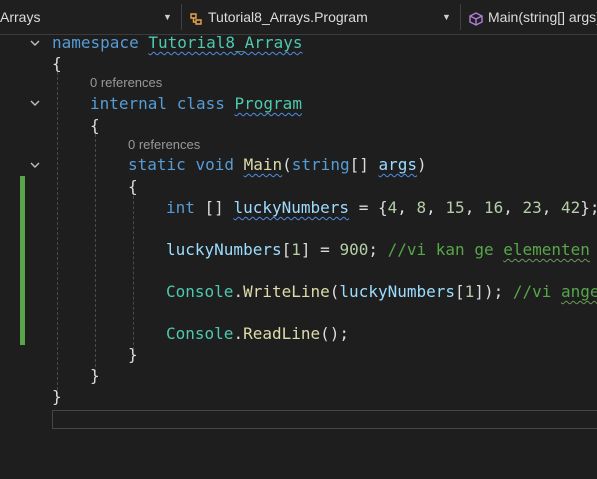 The width and height of the screenshot is (597, 479). I want to click on number-literal: 15, so click(455, 207).